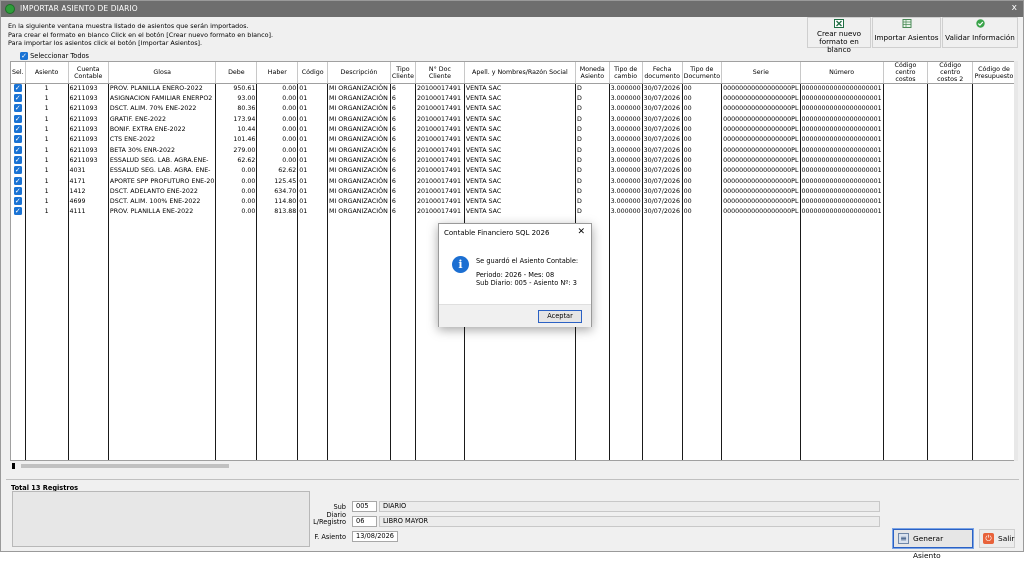 This screenshot has height=564, width=1024. I want to click on column-header: Serie, so click(761, 73).